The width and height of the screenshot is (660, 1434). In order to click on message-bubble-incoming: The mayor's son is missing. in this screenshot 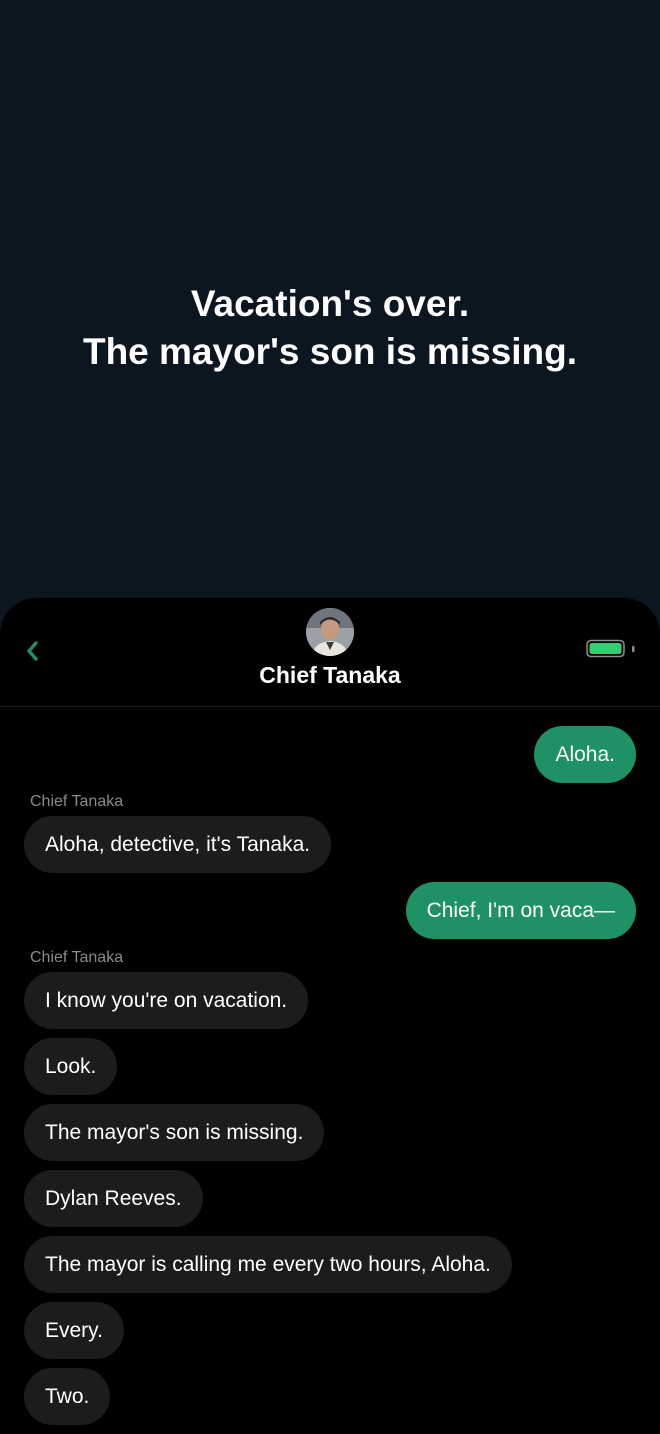, I will do `click(174, 1132)`.